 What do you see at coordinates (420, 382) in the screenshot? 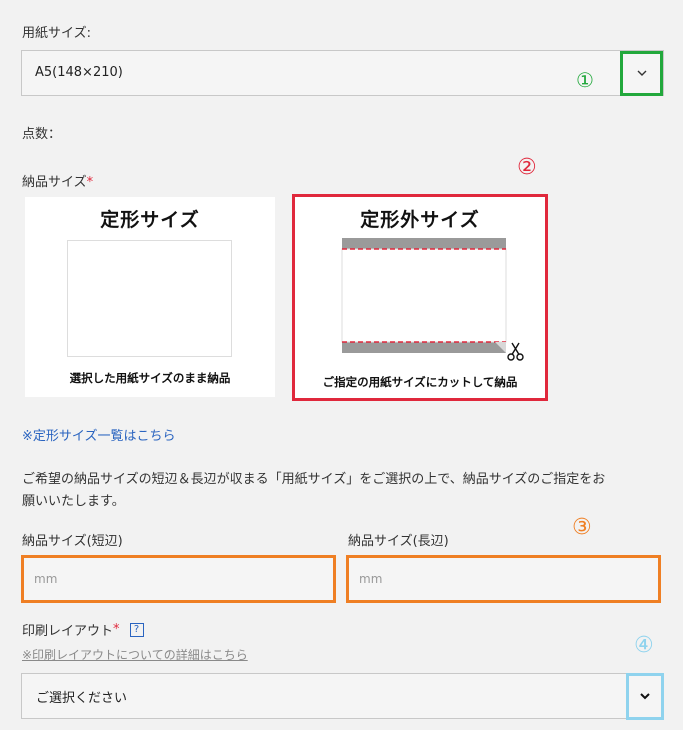
I see `custom-size-caption: ご指定の用紙サイズにカットして納品` at bounding box center [420, 382].